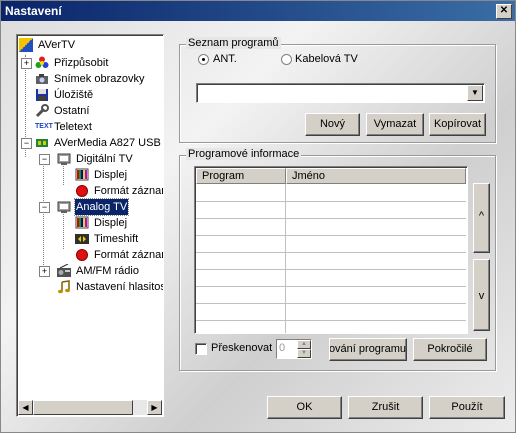  Describe the element at coordinates (33, 11) in the screenshot. I see `window-title: Nastavení` at that location.